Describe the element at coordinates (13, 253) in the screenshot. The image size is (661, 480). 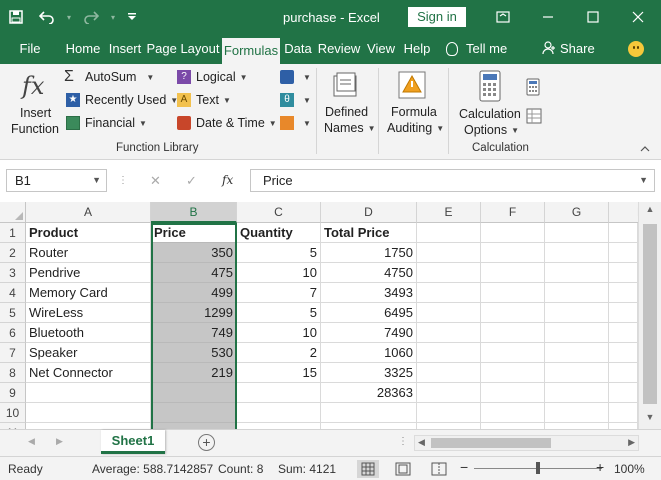
I see `row-header: 2` at that location.